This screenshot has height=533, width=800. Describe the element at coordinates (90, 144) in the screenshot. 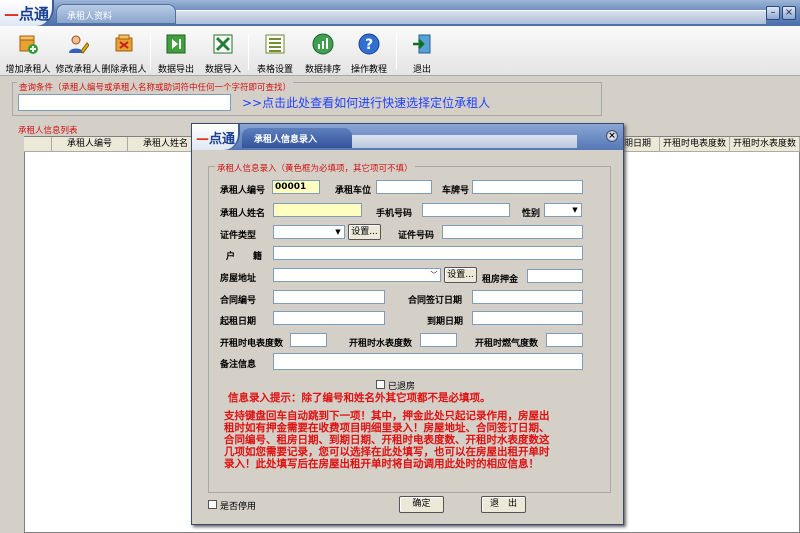

I see `column-header-tenant-no: 承租人编号` at that location.